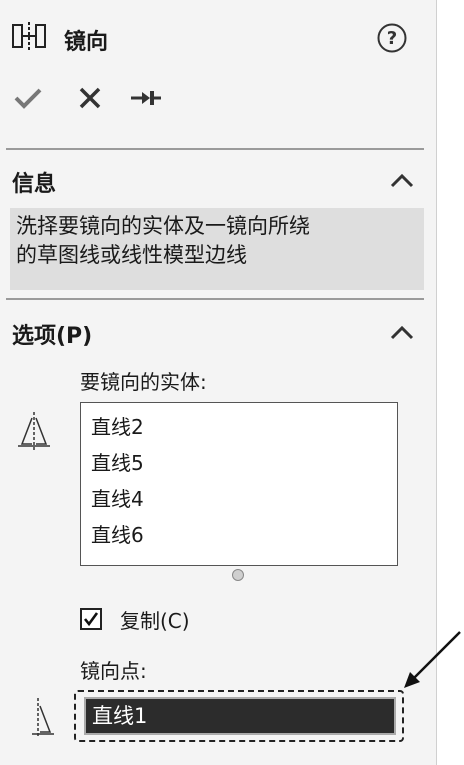  What do you see at coordinates (238, 575) in the screenshot?
I see `list-resize-handle` at bounding box center [238, 575].